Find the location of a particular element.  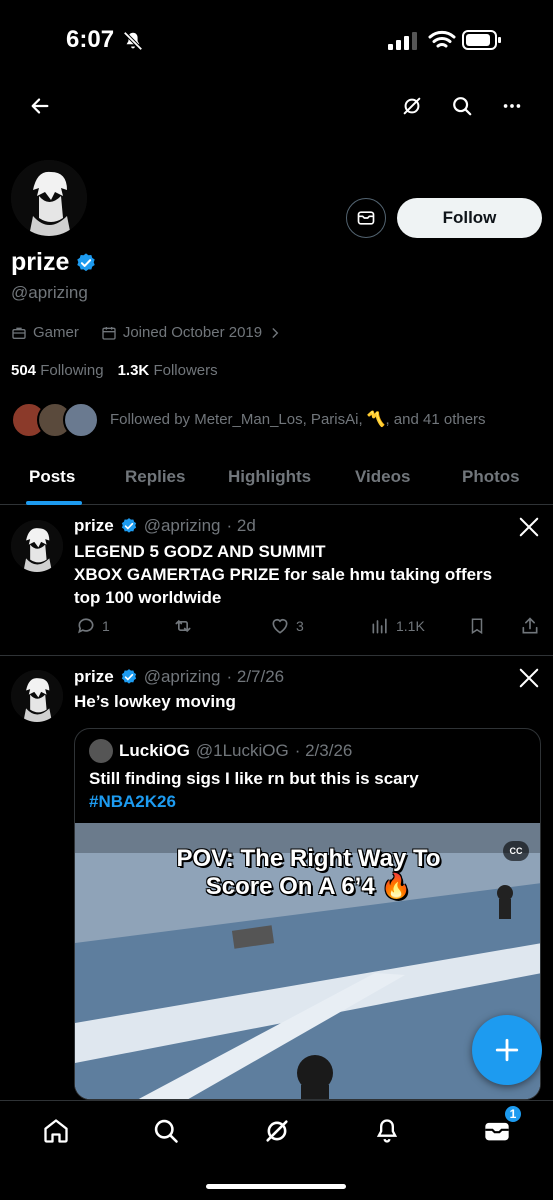

post-header: prize @aprizing · 2/7/26 is located at coordinates (179, 677).